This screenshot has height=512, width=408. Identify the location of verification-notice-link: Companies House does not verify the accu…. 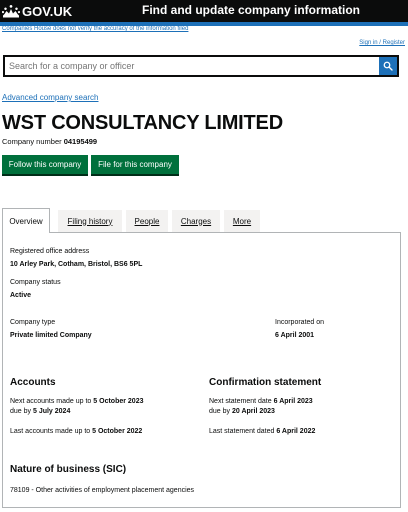
(95, 29).